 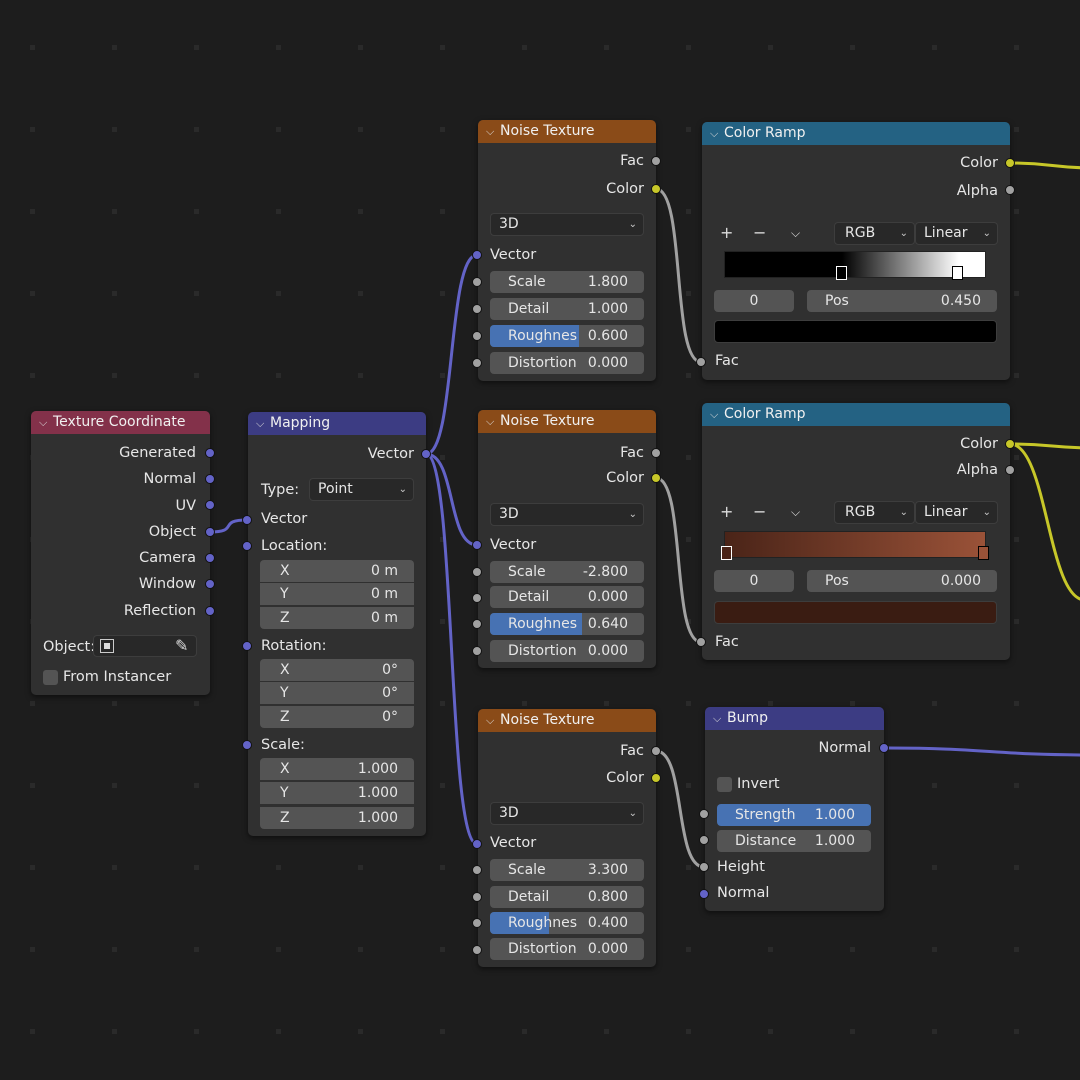 I want to click on location-x-field: X0 m, so click(x=337, y=571).